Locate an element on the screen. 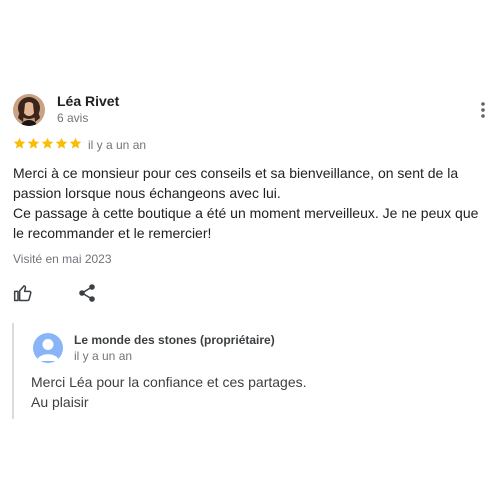 The height and width of the screenshot is (500, 500). thumbs-up-icon is located at coordinates (22, 293).